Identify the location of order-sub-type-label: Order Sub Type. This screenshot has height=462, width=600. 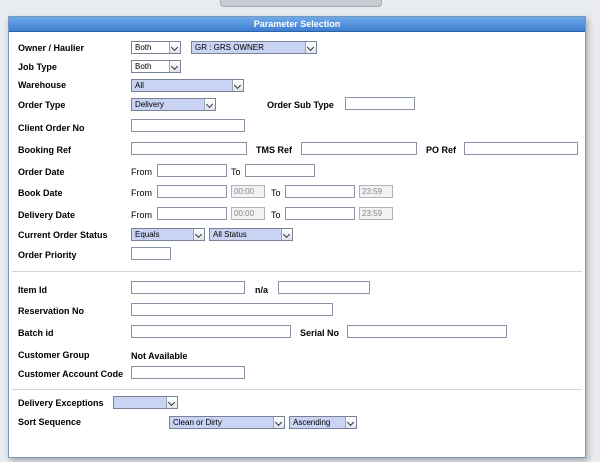
(300, 105).